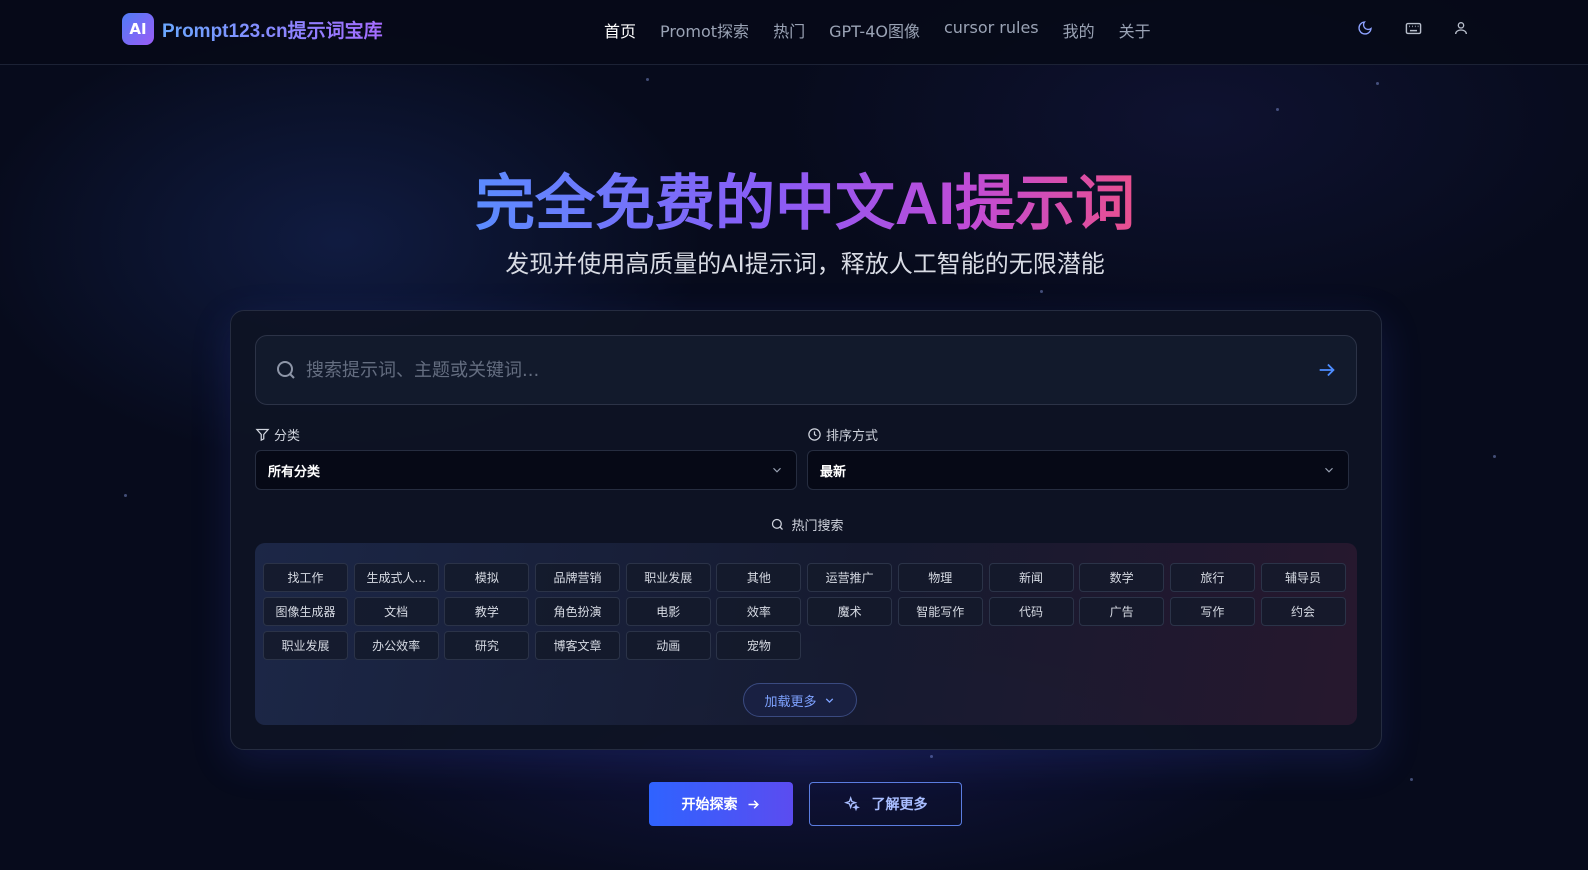  I want to click on site-logo: AI Prompt123.cn提示词宝库, so click(252, 29).